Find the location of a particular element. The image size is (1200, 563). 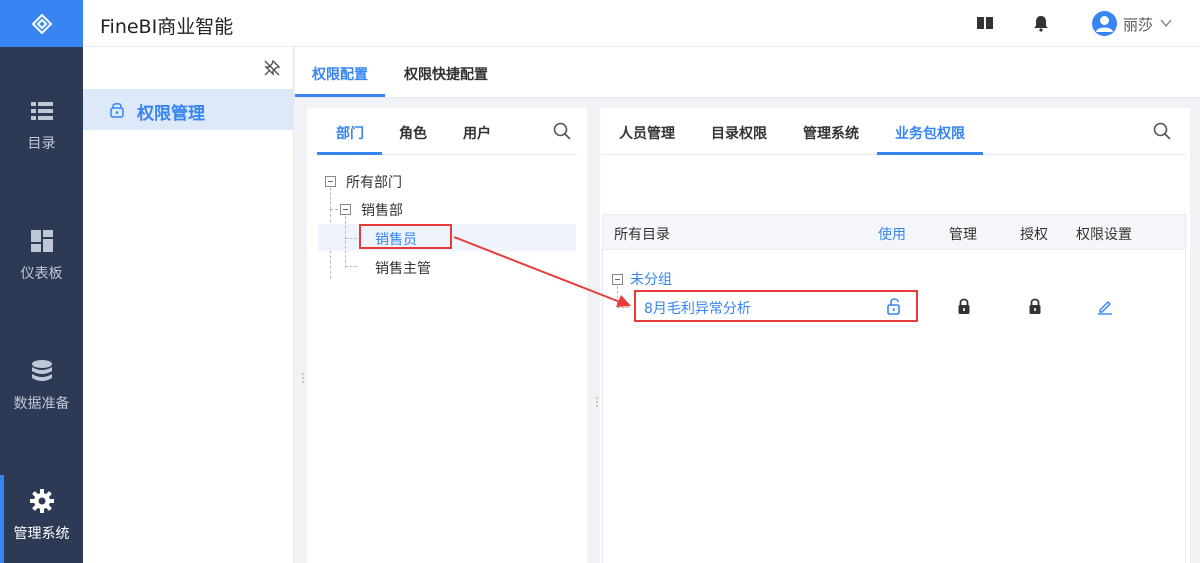

nav-item-label: 管理系统 is located at coordinates (41, 534).